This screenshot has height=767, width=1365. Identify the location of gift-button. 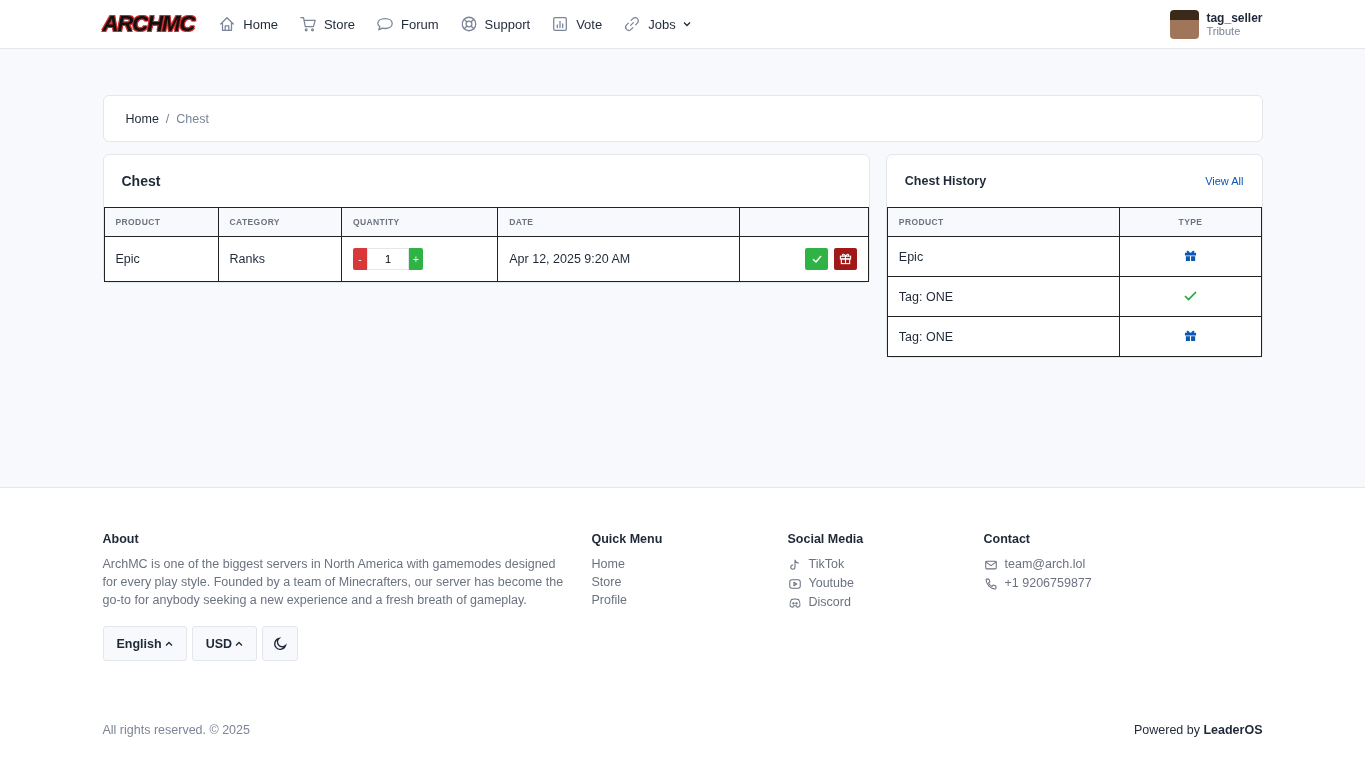
(845, 258).